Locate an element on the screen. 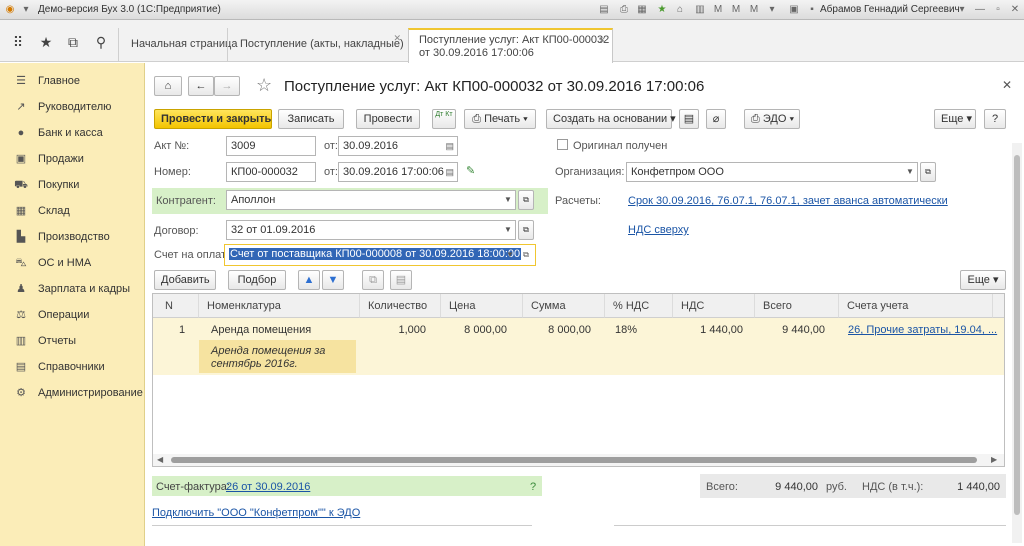 The image size is (1024, 546). sidebar-item-sales: ▣ Продажи is located at coordinates (72, 159).